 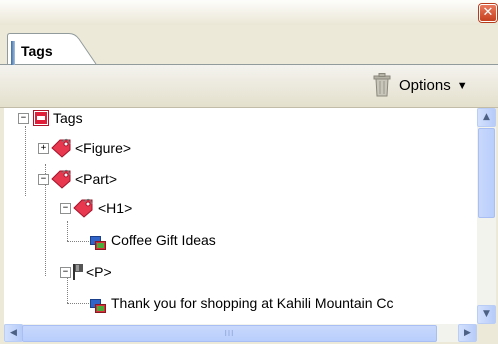 What do you see at coordinates (249, 45) in the screenshot?
I see `tab-strip: Tags` at bounding box center [249, 45].